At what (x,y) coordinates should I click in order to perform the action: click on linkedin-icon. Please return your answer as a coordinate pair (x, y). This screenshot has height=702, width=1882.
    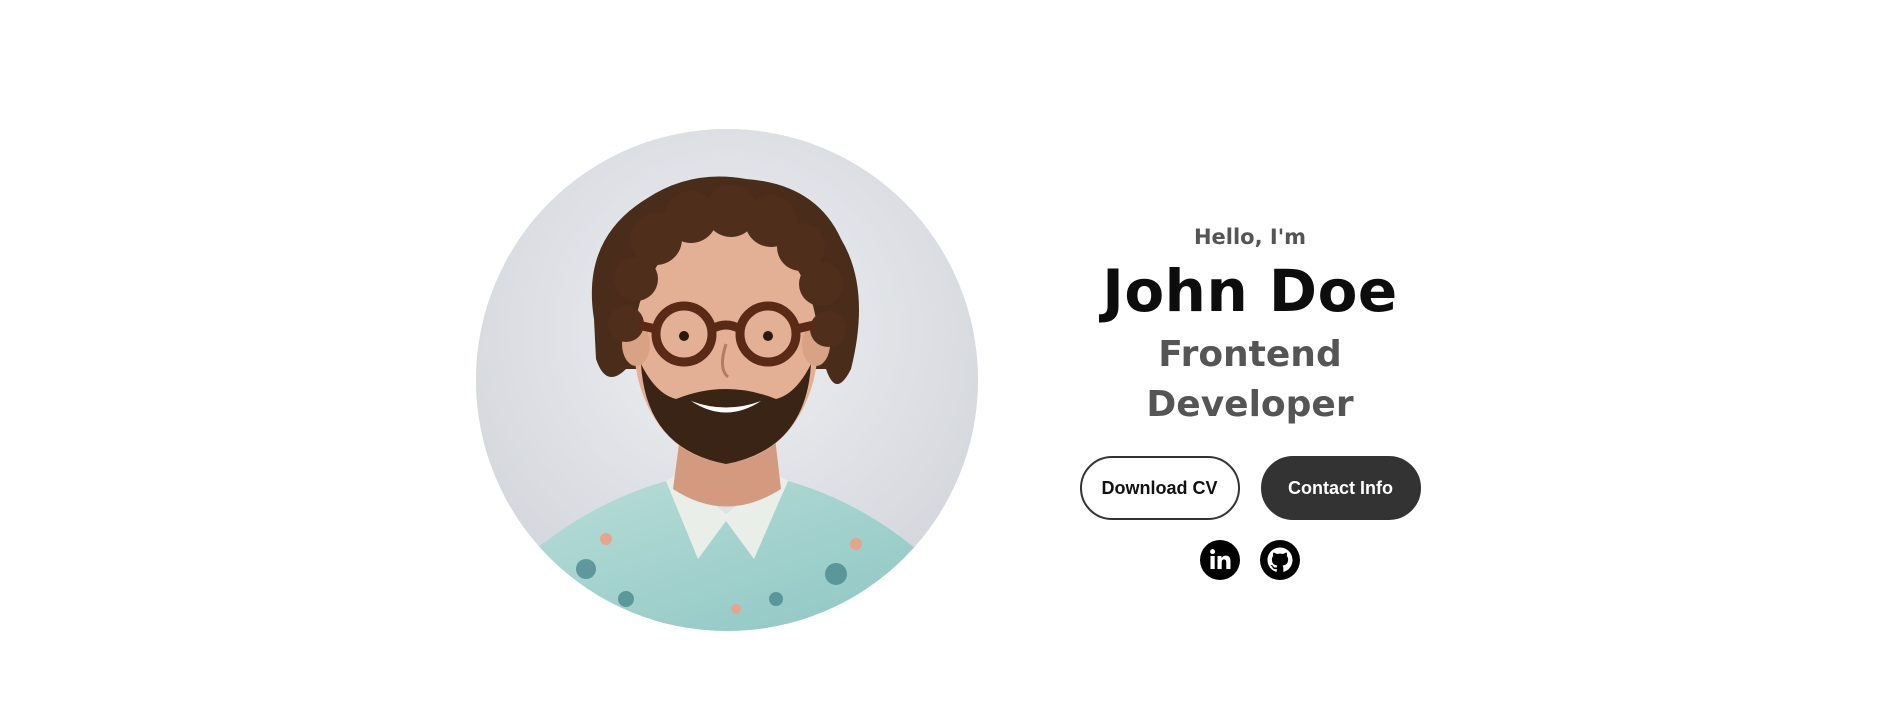
    Looking at the image, I should click on (1220, 560).